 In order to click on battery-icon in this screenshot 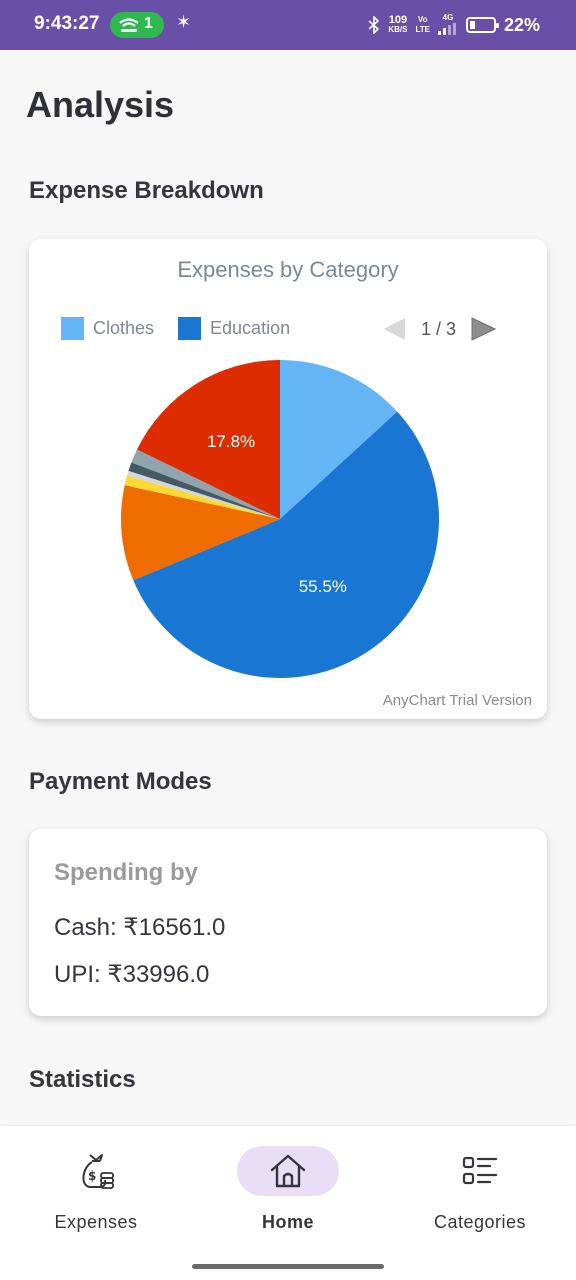, I will do `click(482, 25)`.